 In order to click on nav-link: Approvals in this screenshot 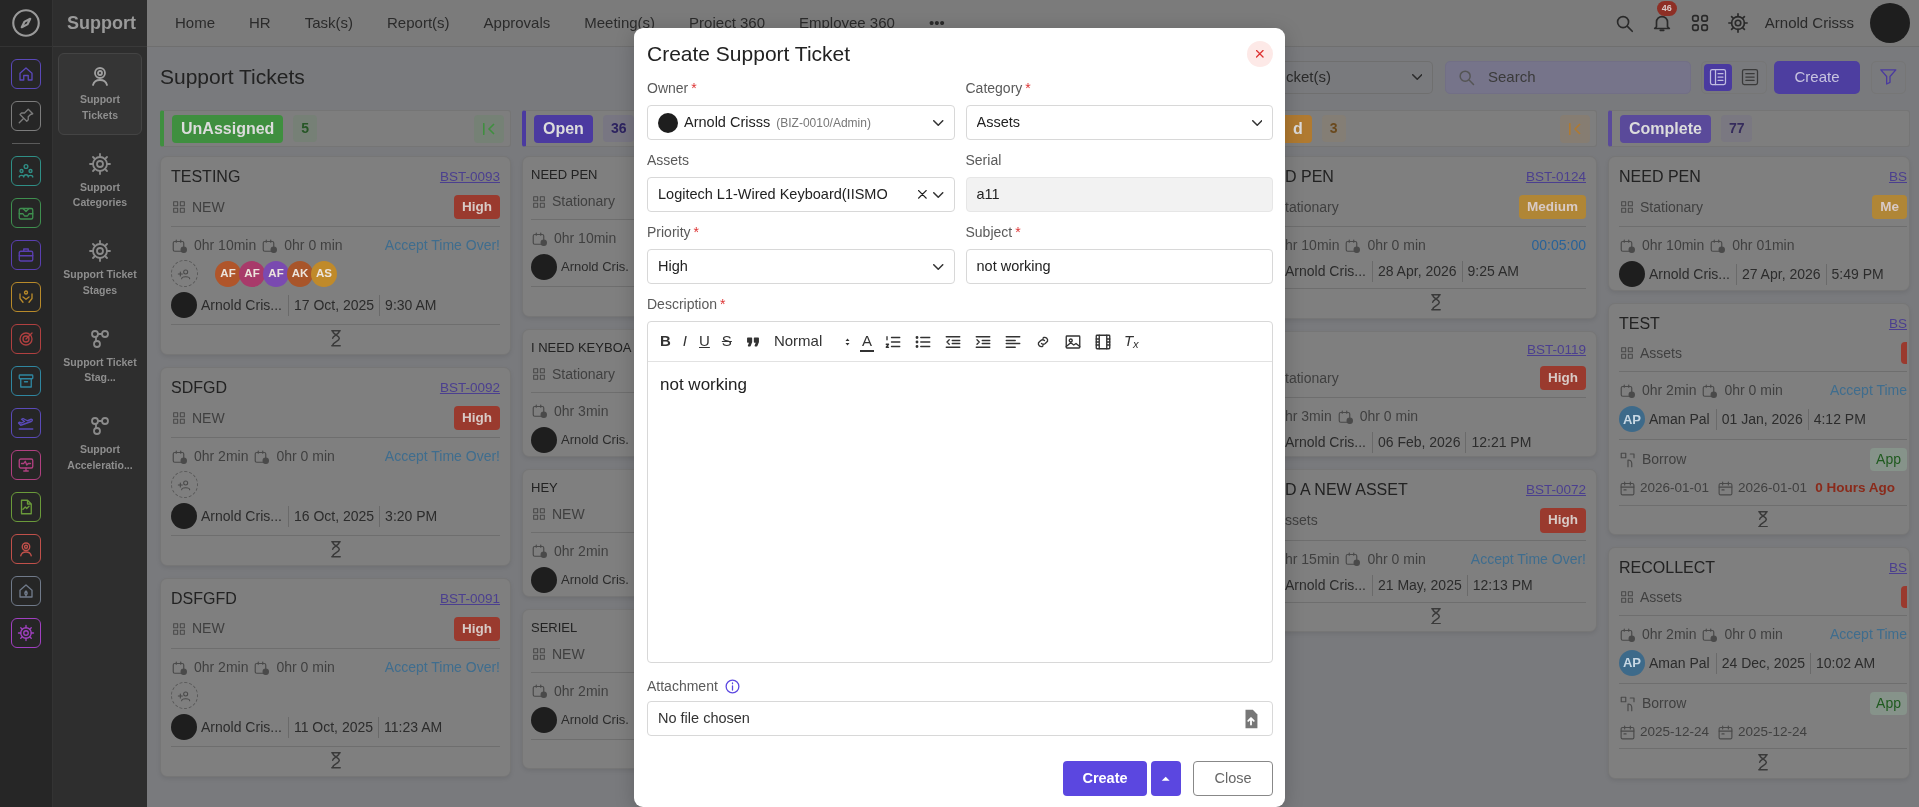, I will do `click(517, 23)`.